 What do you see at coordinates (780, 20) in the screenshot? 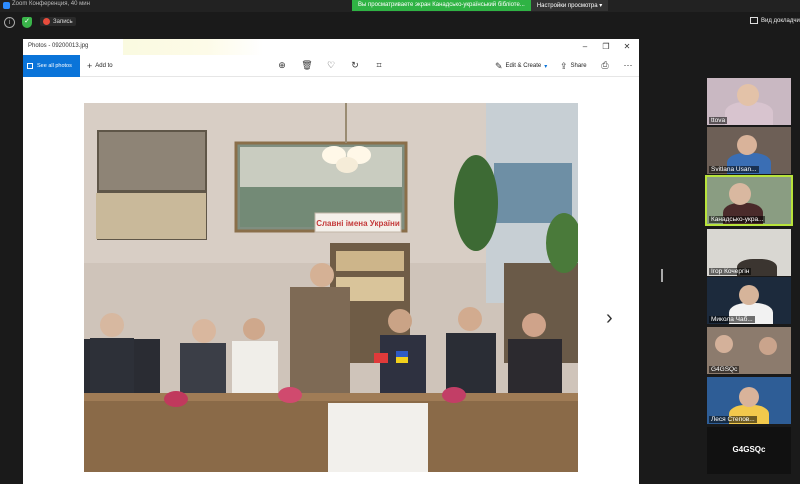
I see `view-mode-label: Вид докладчи` at bounding box center [780, 20].